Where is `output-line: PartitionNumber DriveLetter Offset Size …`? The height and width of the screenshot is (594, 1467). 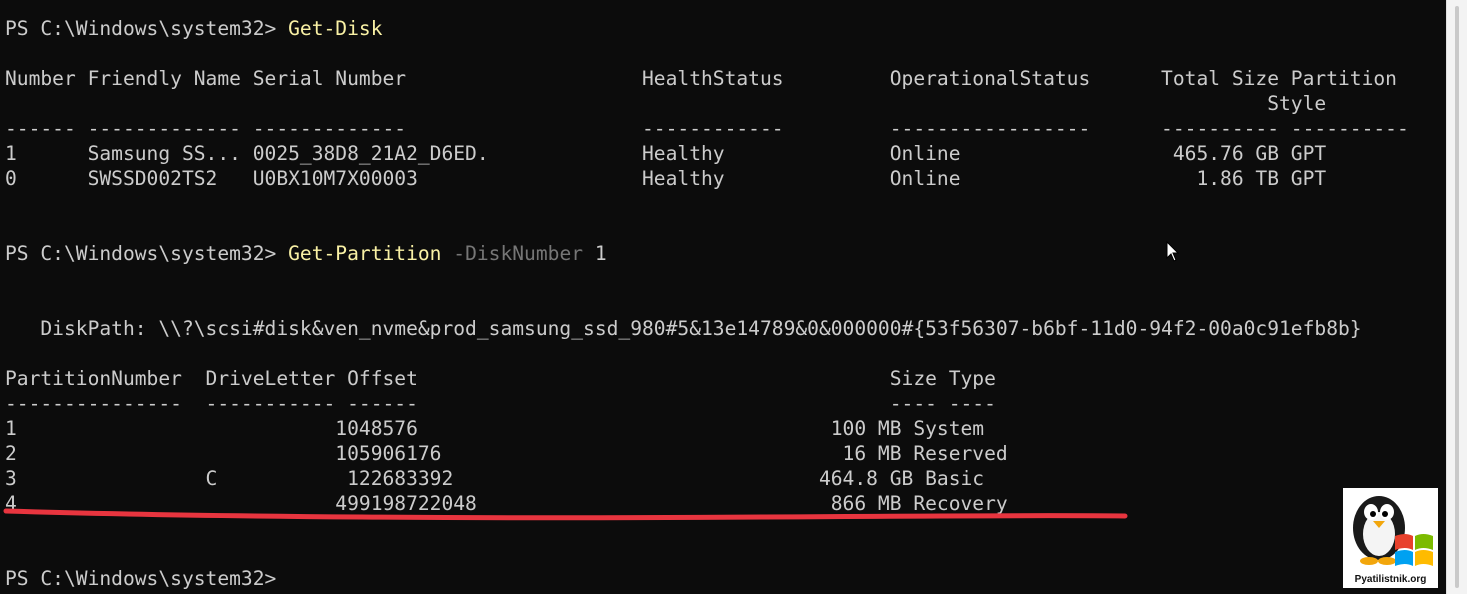
output-line: PartitionNumber DriveLetter Offset Size … is located at coordinates (500, 378).